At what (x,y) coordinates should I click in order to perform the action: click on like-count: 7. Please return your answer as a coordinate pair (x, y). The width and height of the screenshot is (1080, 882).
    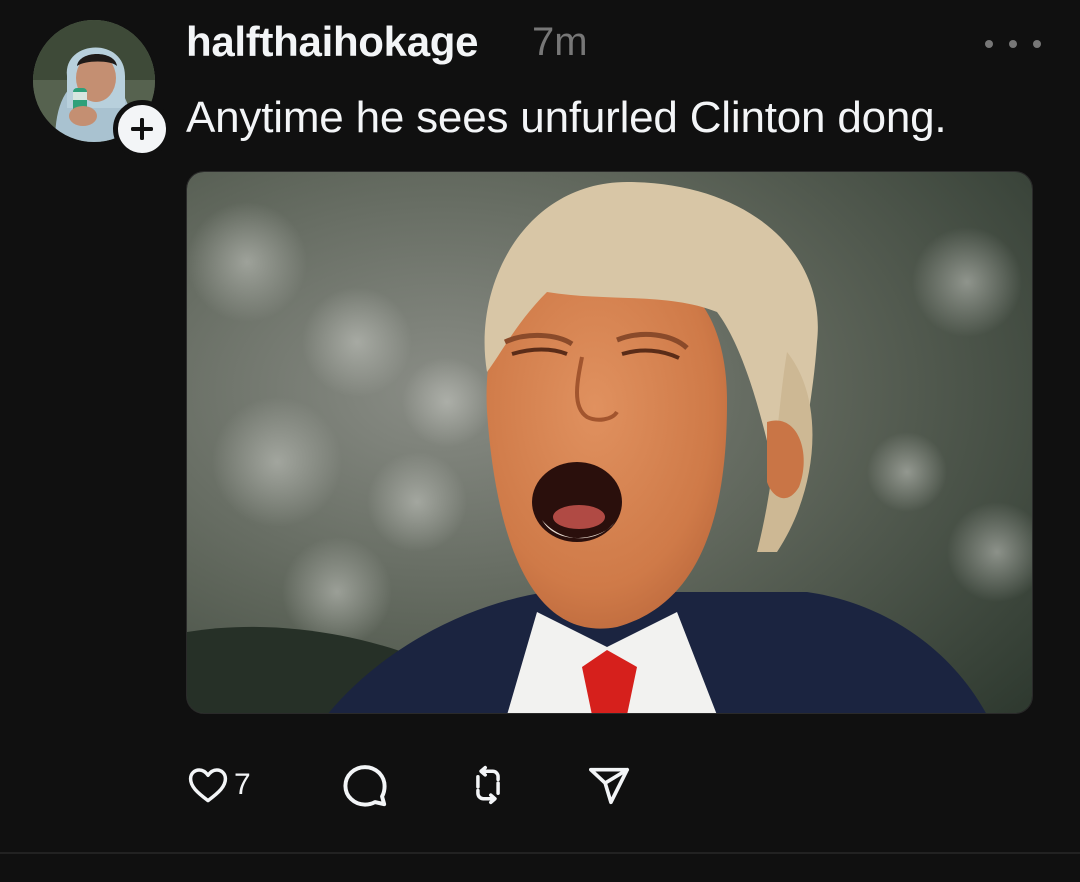
    Looking at the image, I should click on (242, 784).